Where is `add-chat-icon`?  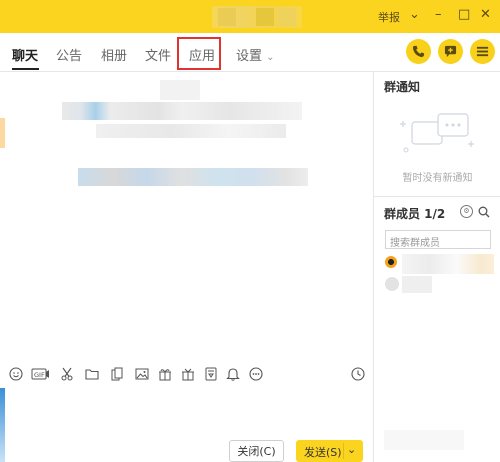
add-chat-icon is located at coordinates (450, 51).